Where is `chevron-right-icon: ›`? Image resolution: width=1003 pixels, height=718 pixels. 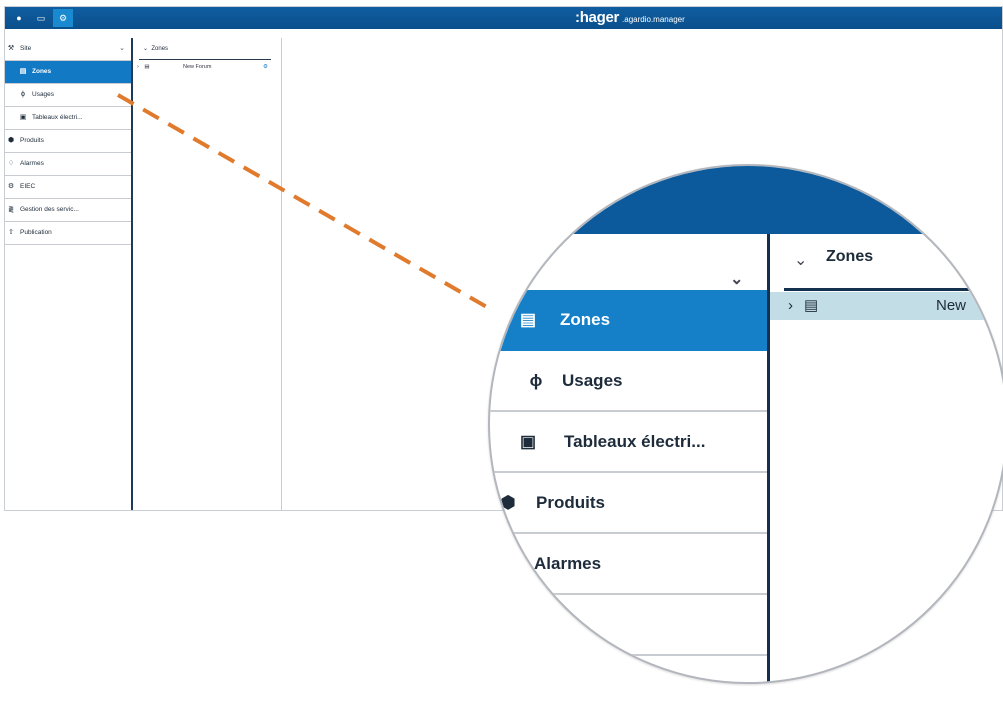
chevron-right-icon: › is located at coordinates (790, 306).